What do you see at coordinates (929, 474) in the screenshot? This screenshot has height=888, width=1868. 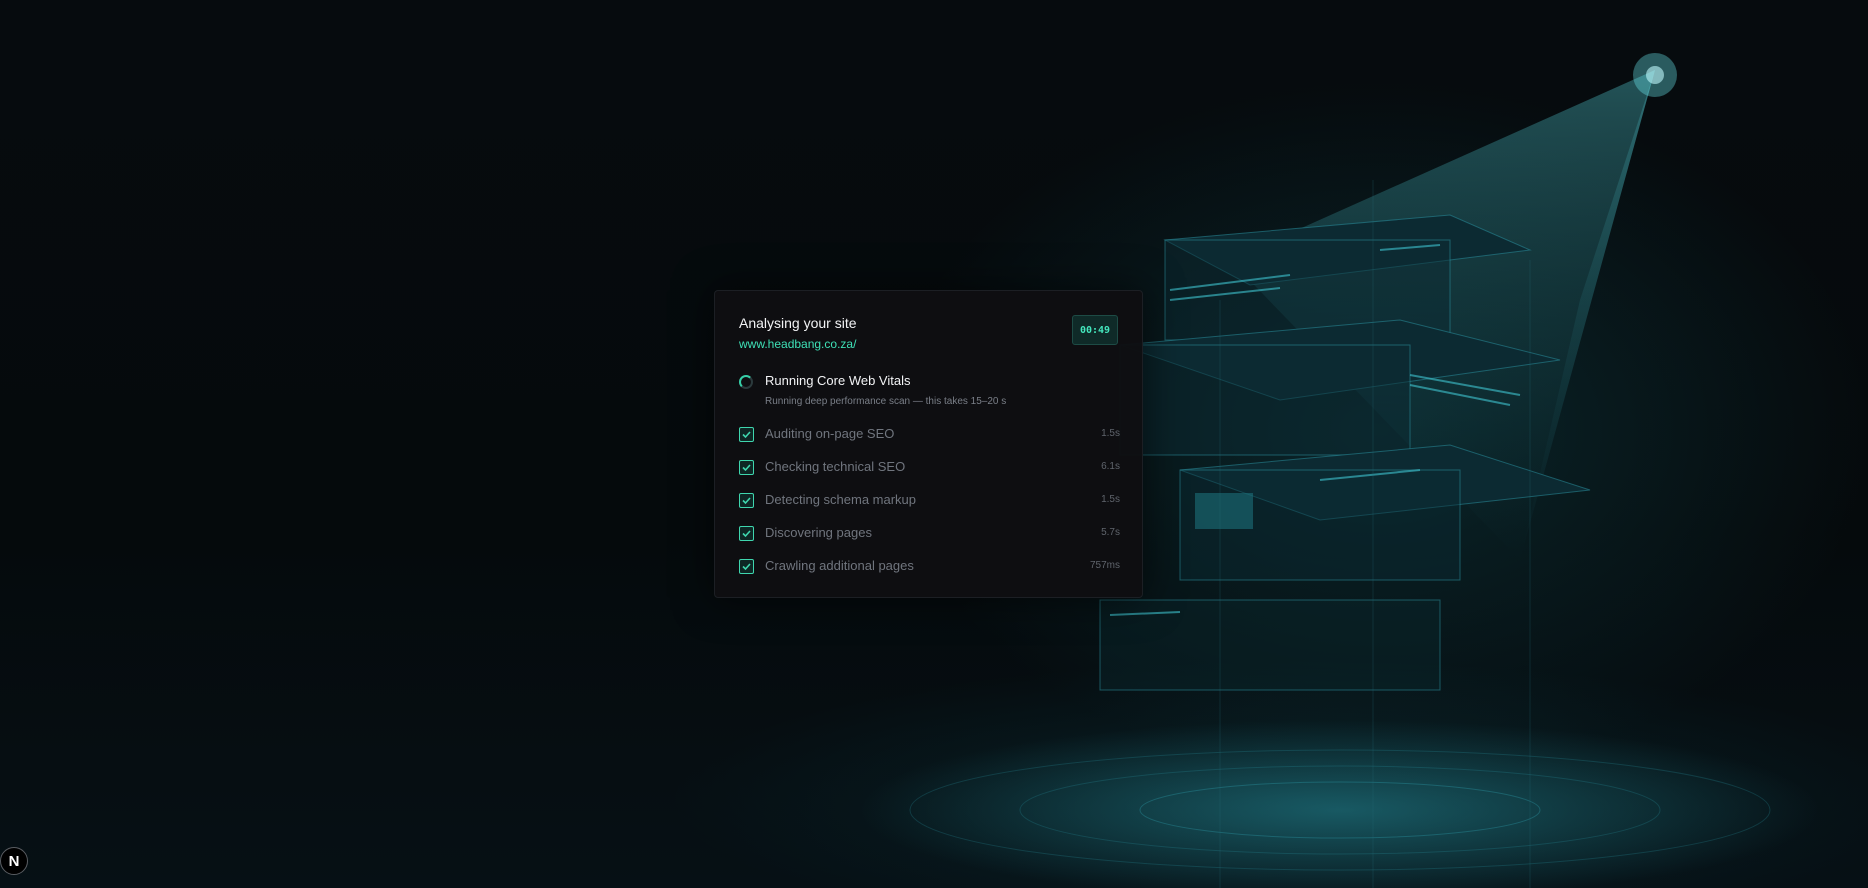 I see `list-item: Checking technical SEO 6.1s` at bounding box center [929, 474].